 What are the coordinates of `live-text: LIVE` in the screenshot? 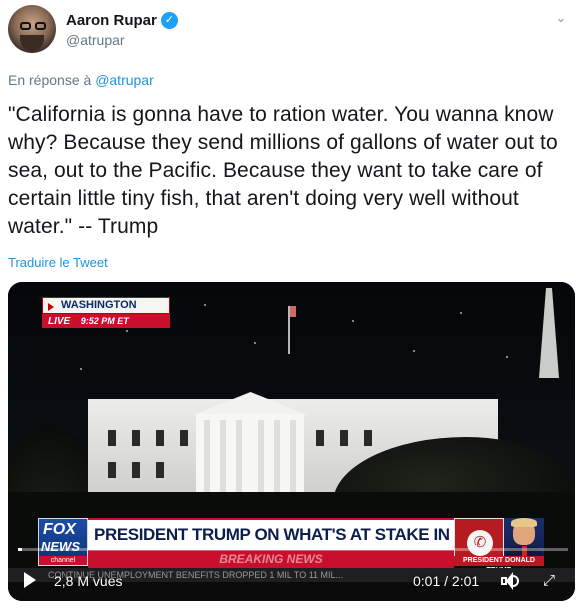 It's located at (59, 321).